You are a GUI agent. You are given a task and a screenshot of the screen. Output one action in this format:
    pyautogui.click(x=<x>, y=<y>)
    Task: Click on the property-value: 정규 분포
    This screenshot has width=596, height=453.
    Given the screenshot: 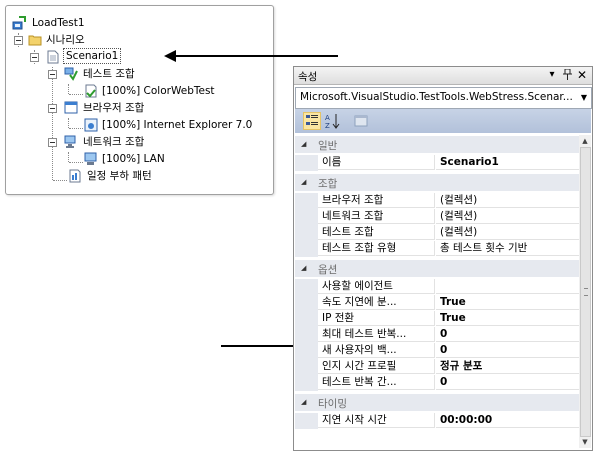 What is the action you would take?
    pyautogui.click(x=507, y=366)
    